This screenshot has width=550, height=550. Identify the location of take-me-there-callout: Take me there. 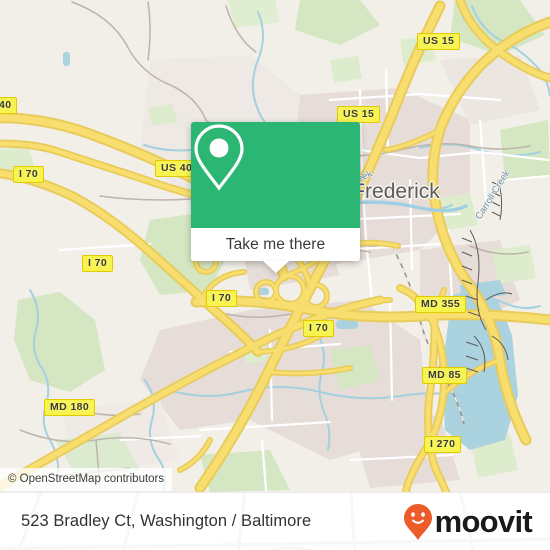
(275, 197).